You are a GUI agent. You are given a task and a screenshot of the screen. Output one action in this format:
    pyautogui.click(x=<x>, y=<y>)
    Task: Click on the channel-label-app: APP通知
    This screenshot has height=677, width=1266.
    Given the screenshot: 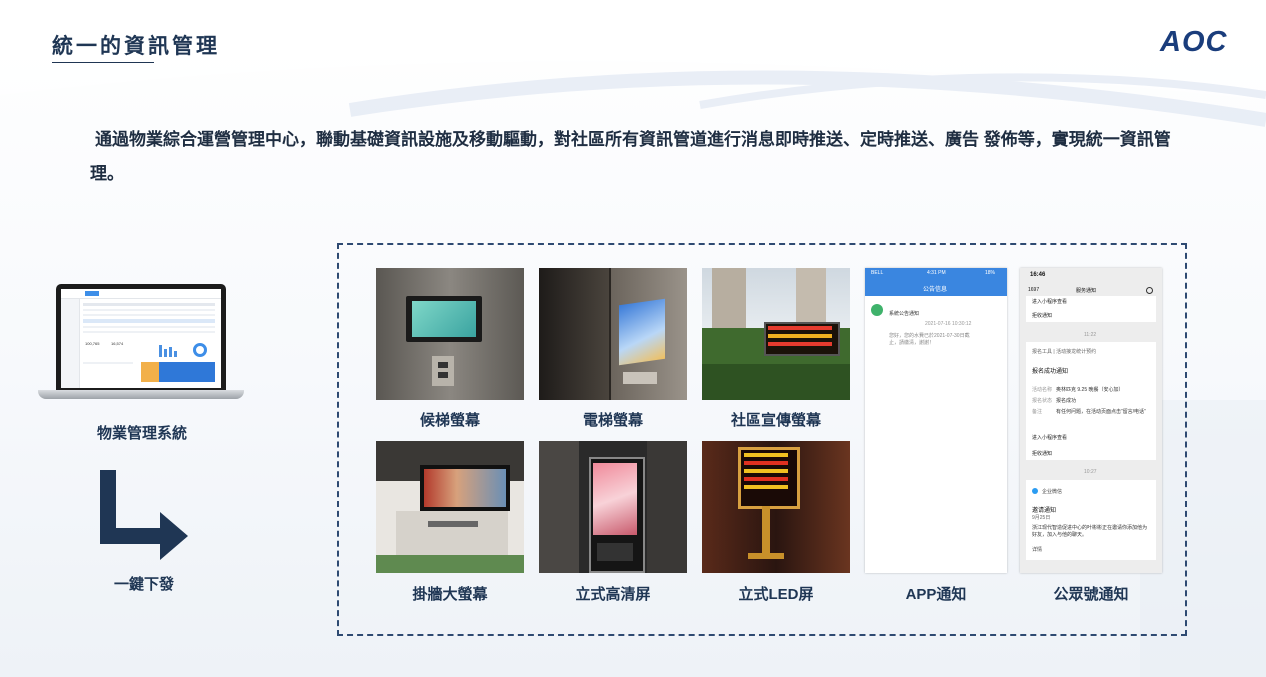 What is the action you would take?
    pyautogui.click(x=936, y=594)
    